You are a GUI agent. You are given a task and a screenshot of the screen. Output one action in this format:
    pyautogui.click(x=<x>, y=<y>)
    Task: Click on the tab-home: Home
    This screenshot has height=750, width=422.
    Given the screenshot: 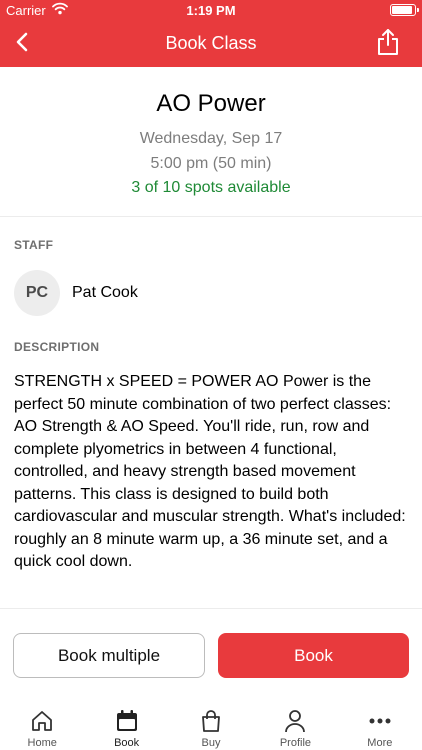 What is the action you would take?
    pyautogui.click(x=42, y=725)
    